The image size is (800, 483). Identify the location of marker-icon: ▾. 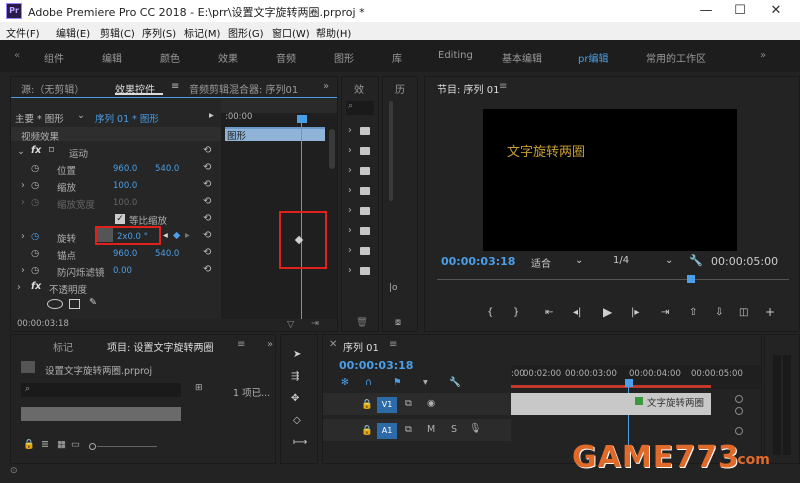
(425, 382).